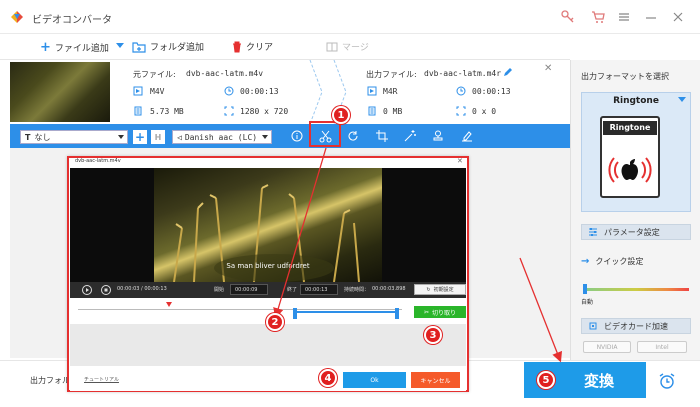 The image size is (700, 407). What do you see at coordinates (682, 99) in the screenshot?
I see `format-dropdown-icon` at bounding box center [682, 99].